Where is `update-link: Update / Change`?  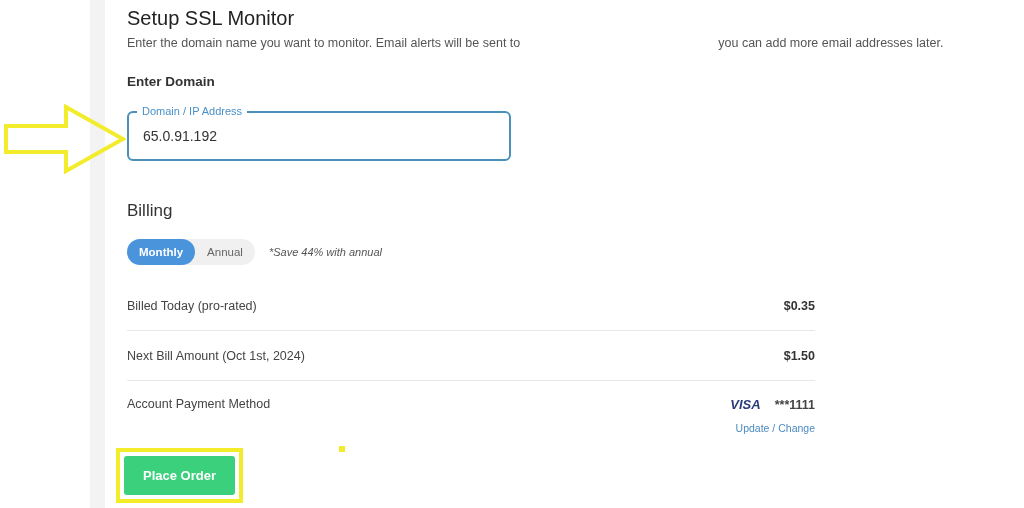
update-link: Update / Change is located at coordinates (775, 428).